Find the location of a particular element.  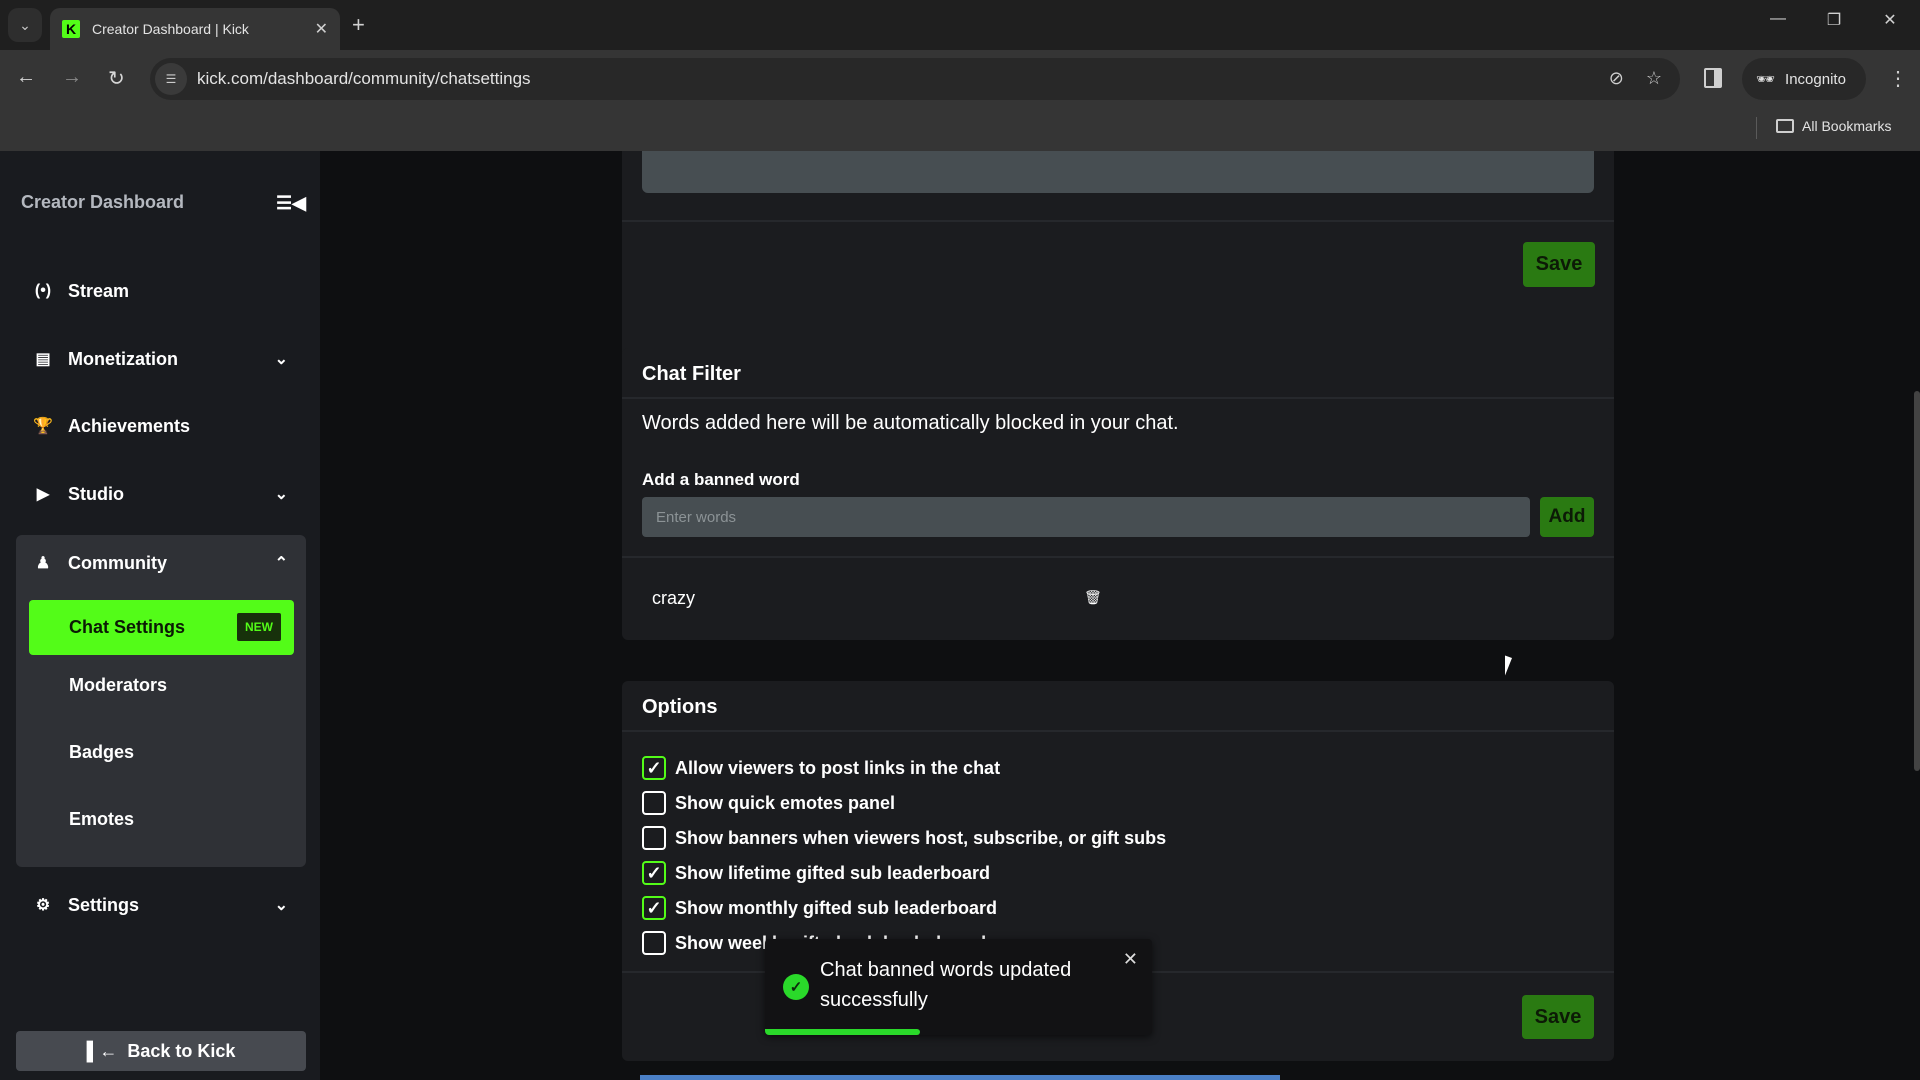

back-to-kick-button: ▌← Back to Kick is located at coordinates (161, 1051).